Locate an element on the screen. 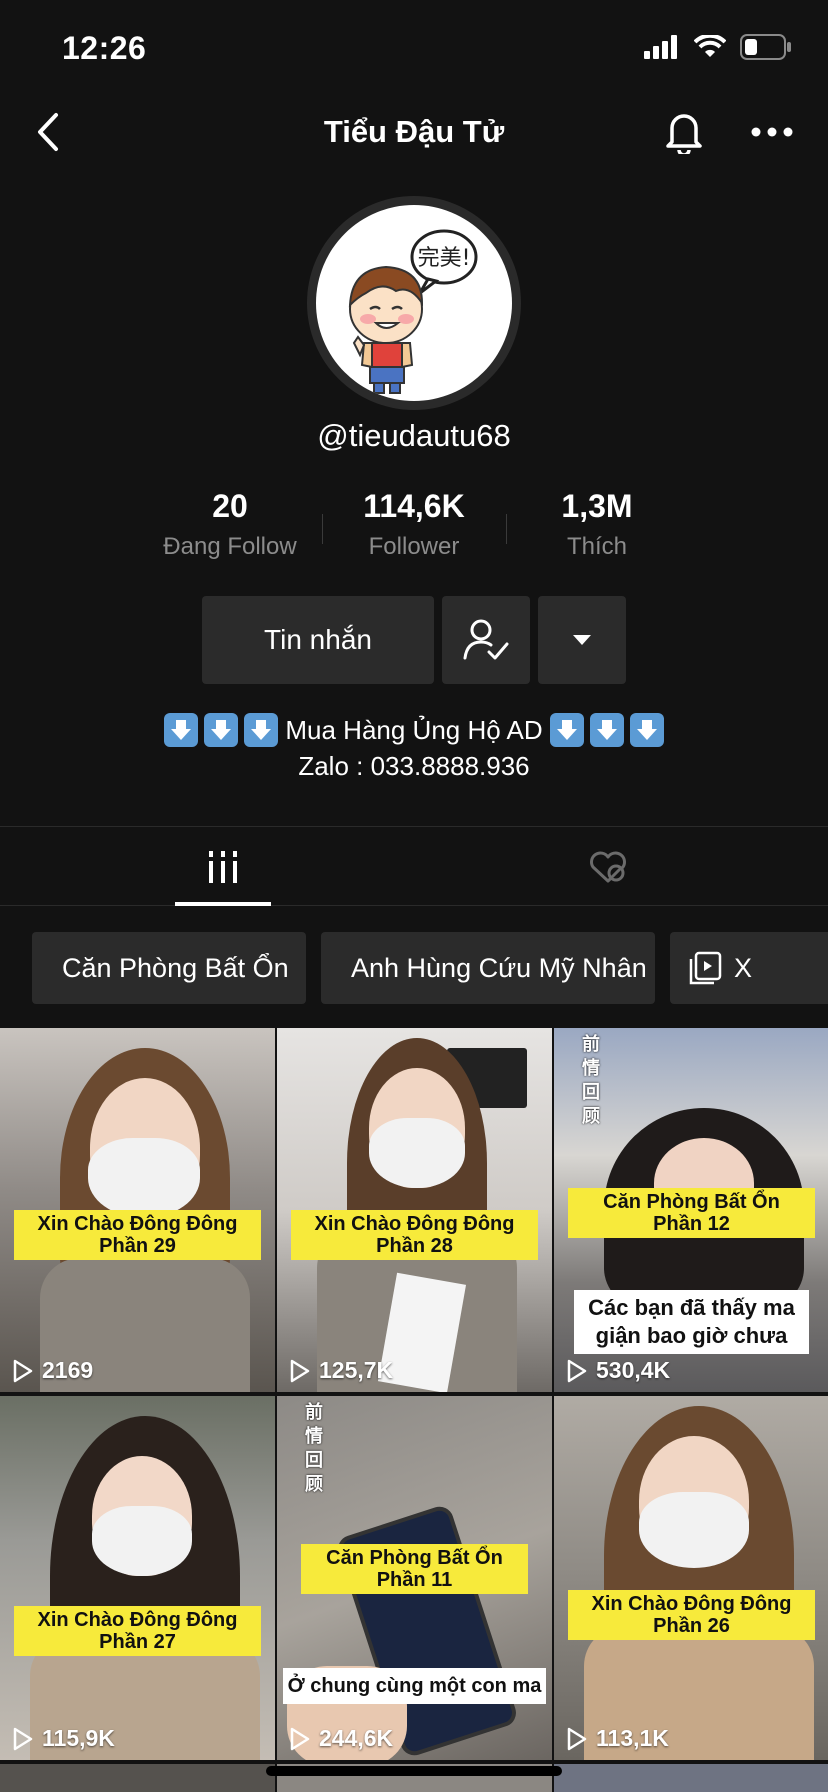 The height and width of the screenshot is (1792, 828). playlist-label: Anh Hùng Cứu Mỹ Nhân is located at coordinates (499, 967).